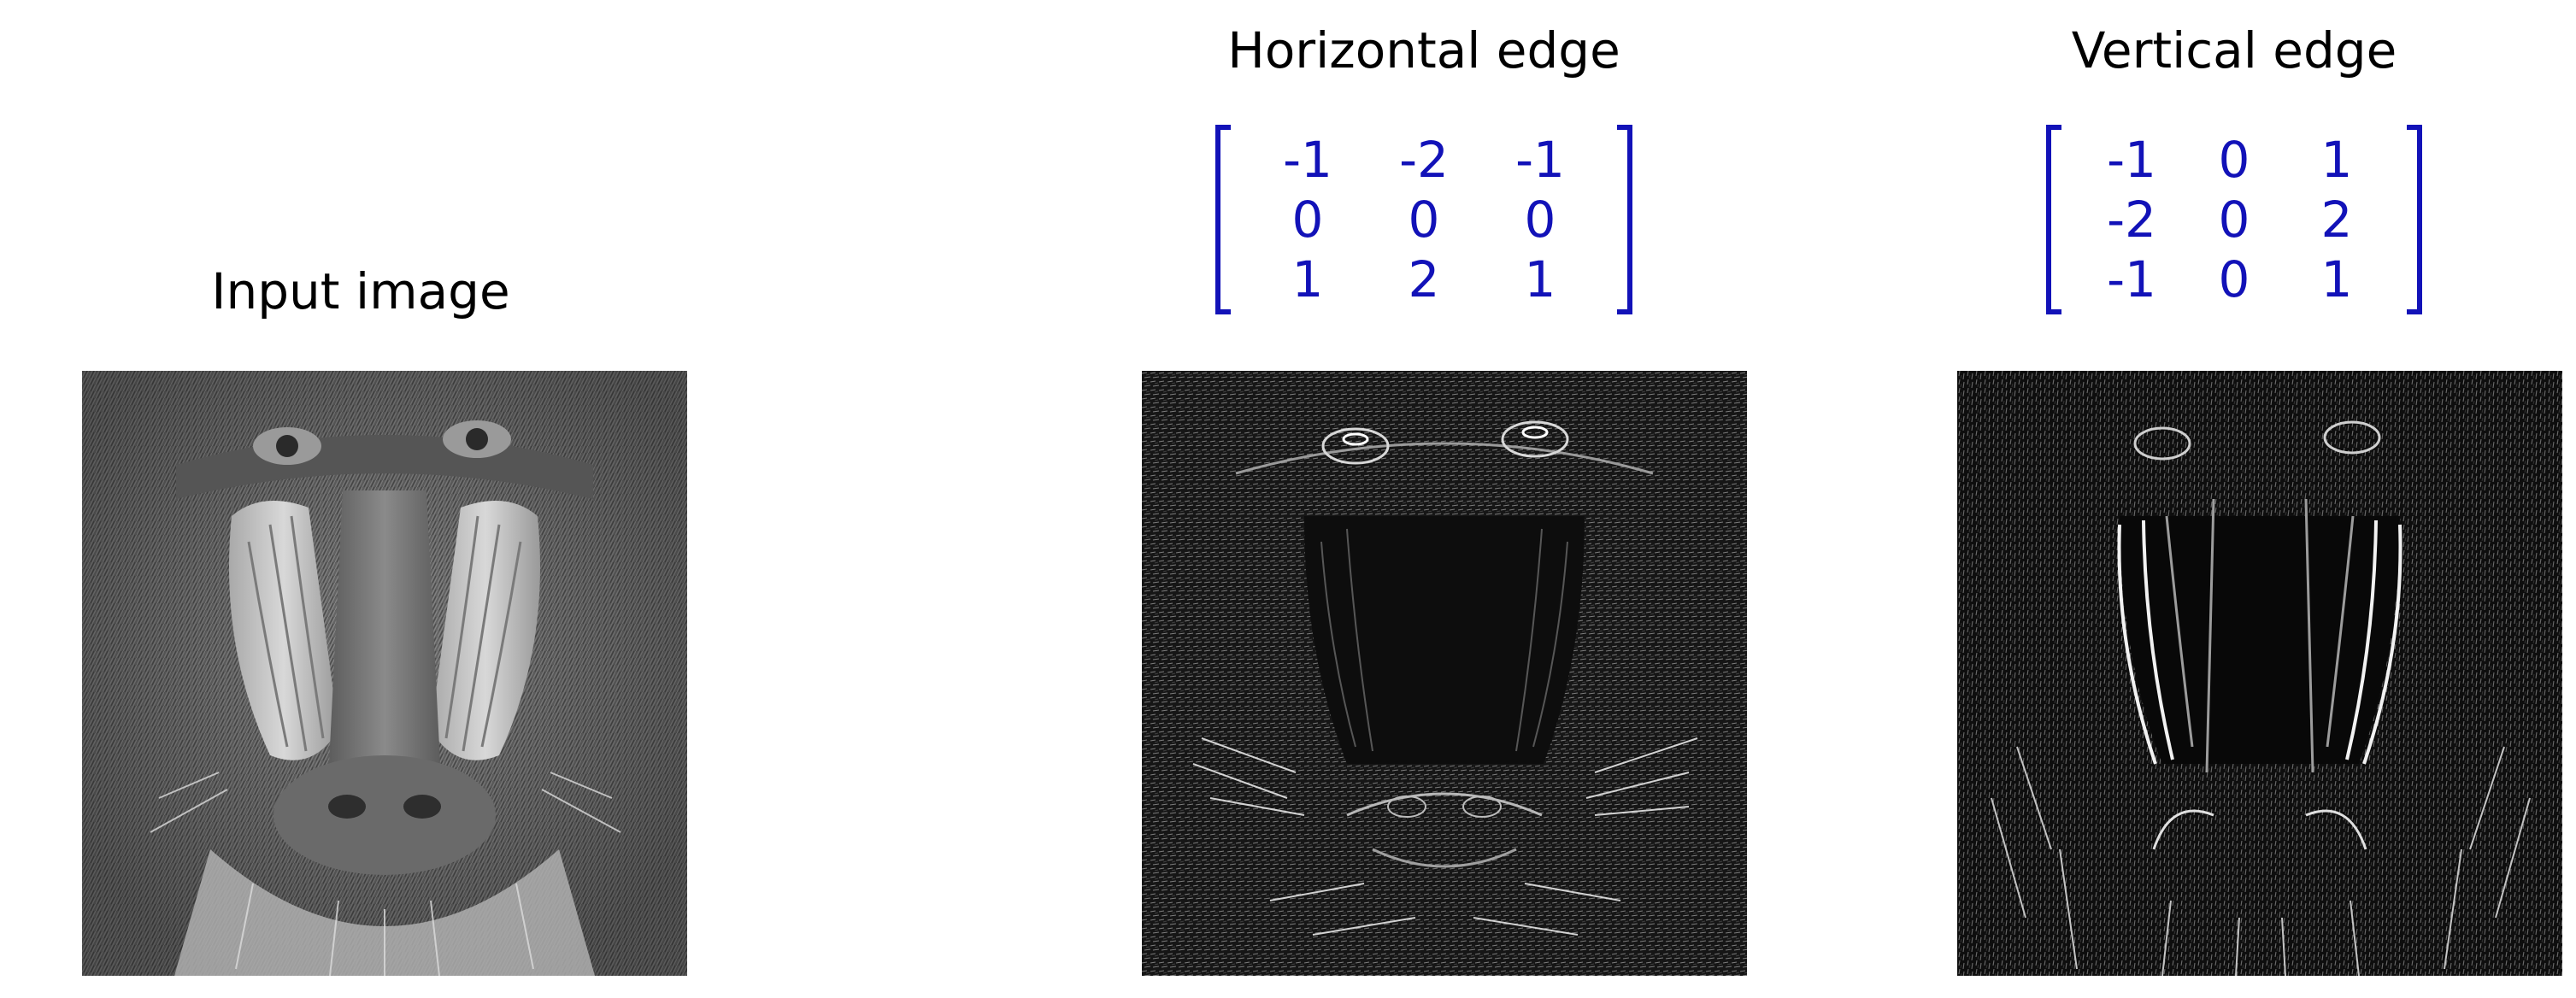 Image resolution: width=2576 pixels, height=998 pixels. Describe the element at coordinates (1423, 50) in the screenshot. I see `horizontal-edge-title: Horizontal edge` at that location.